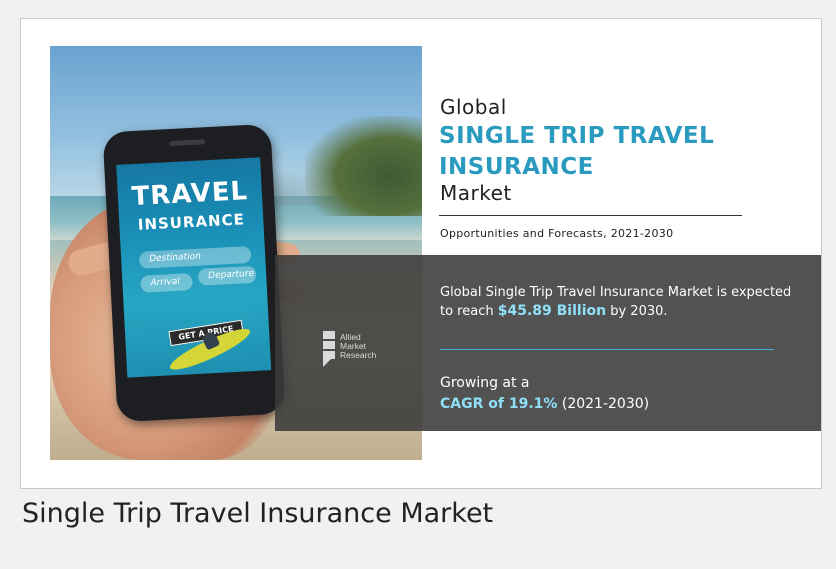 The image size is (836, 569). Describe the element at coordinates (166, 283) in the screenshot. I see `arrival-field: Arrival` at that location.